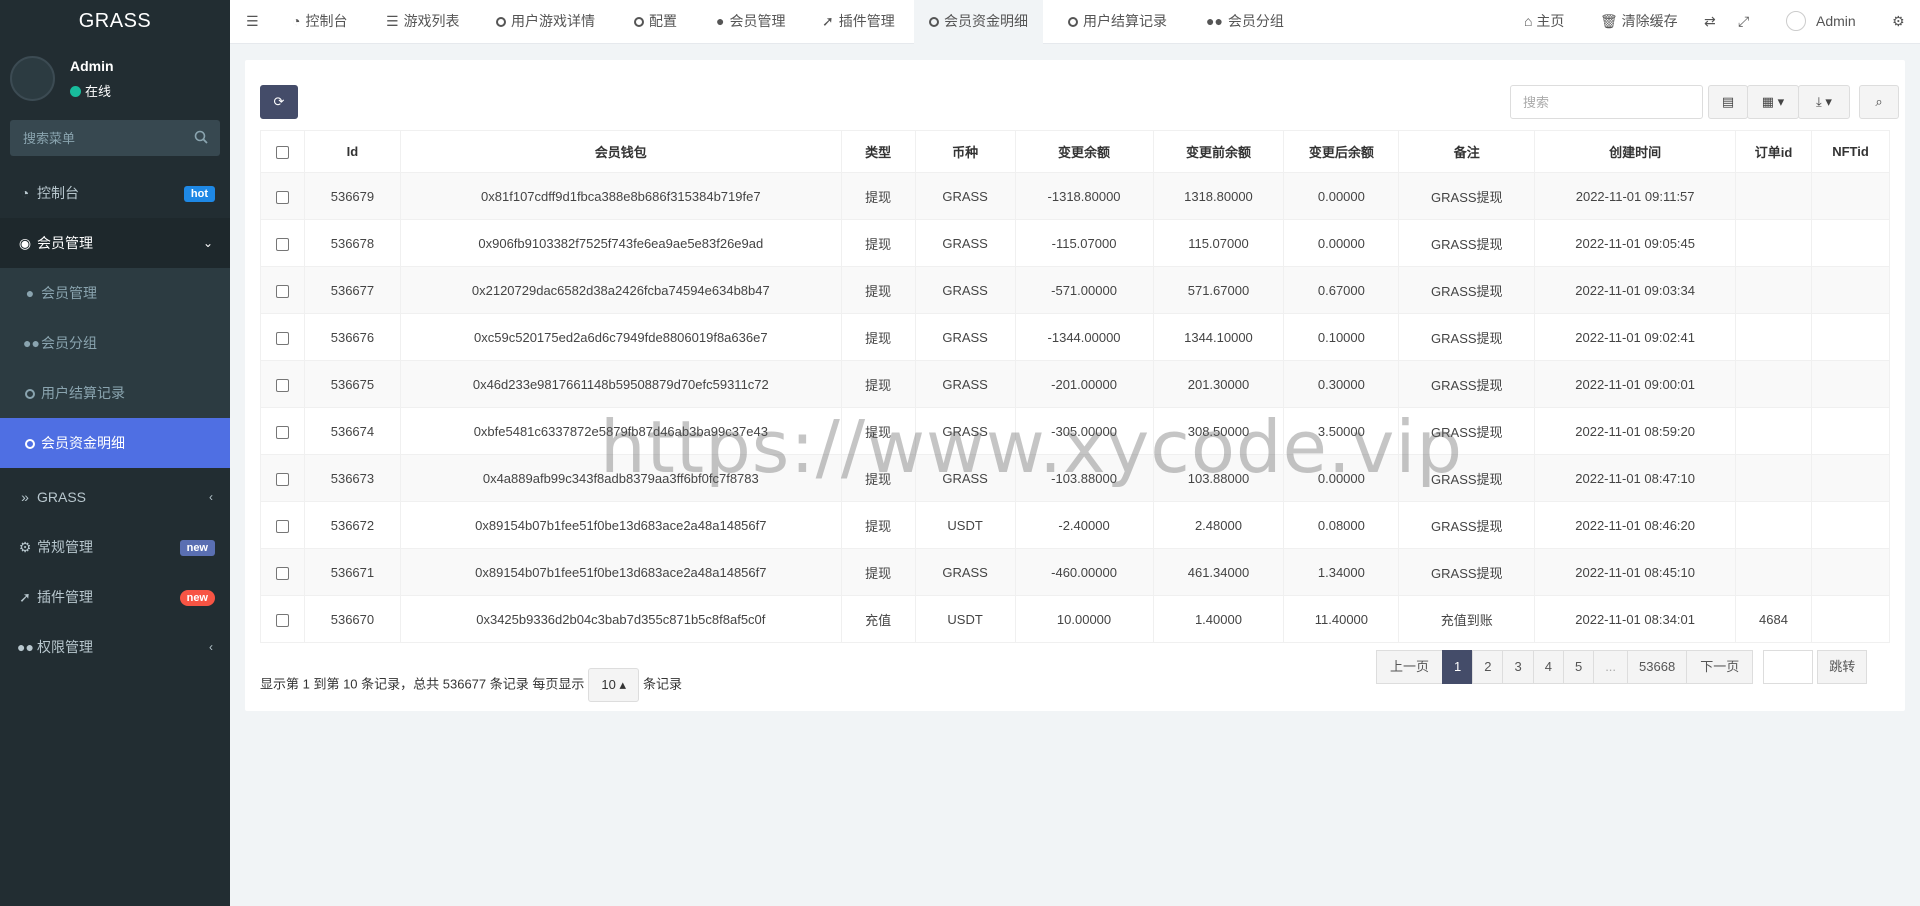  Describe the element at coordinates (25, 647) in the screenshot. I see `group-icon: ●●` at that location.